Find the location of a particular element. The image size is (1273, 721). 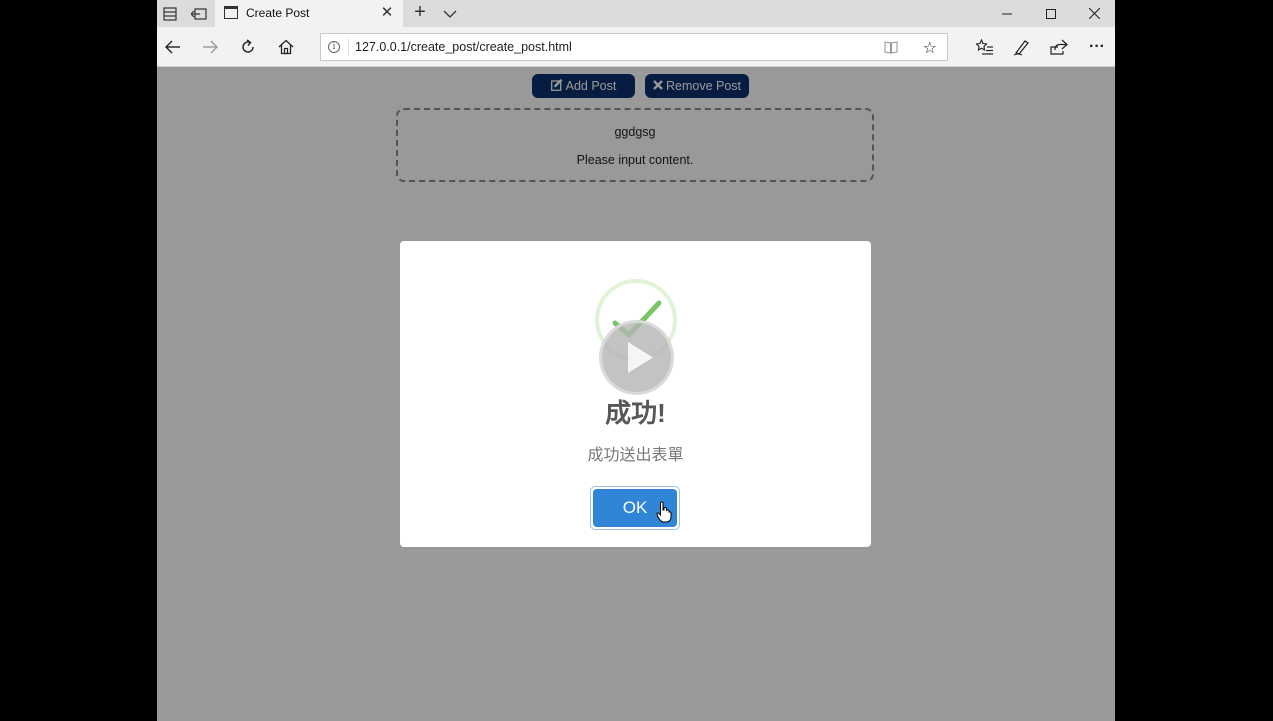

url-text: 127.0.0.1/create_post/create_post.html is located at coordinates (463, 47).